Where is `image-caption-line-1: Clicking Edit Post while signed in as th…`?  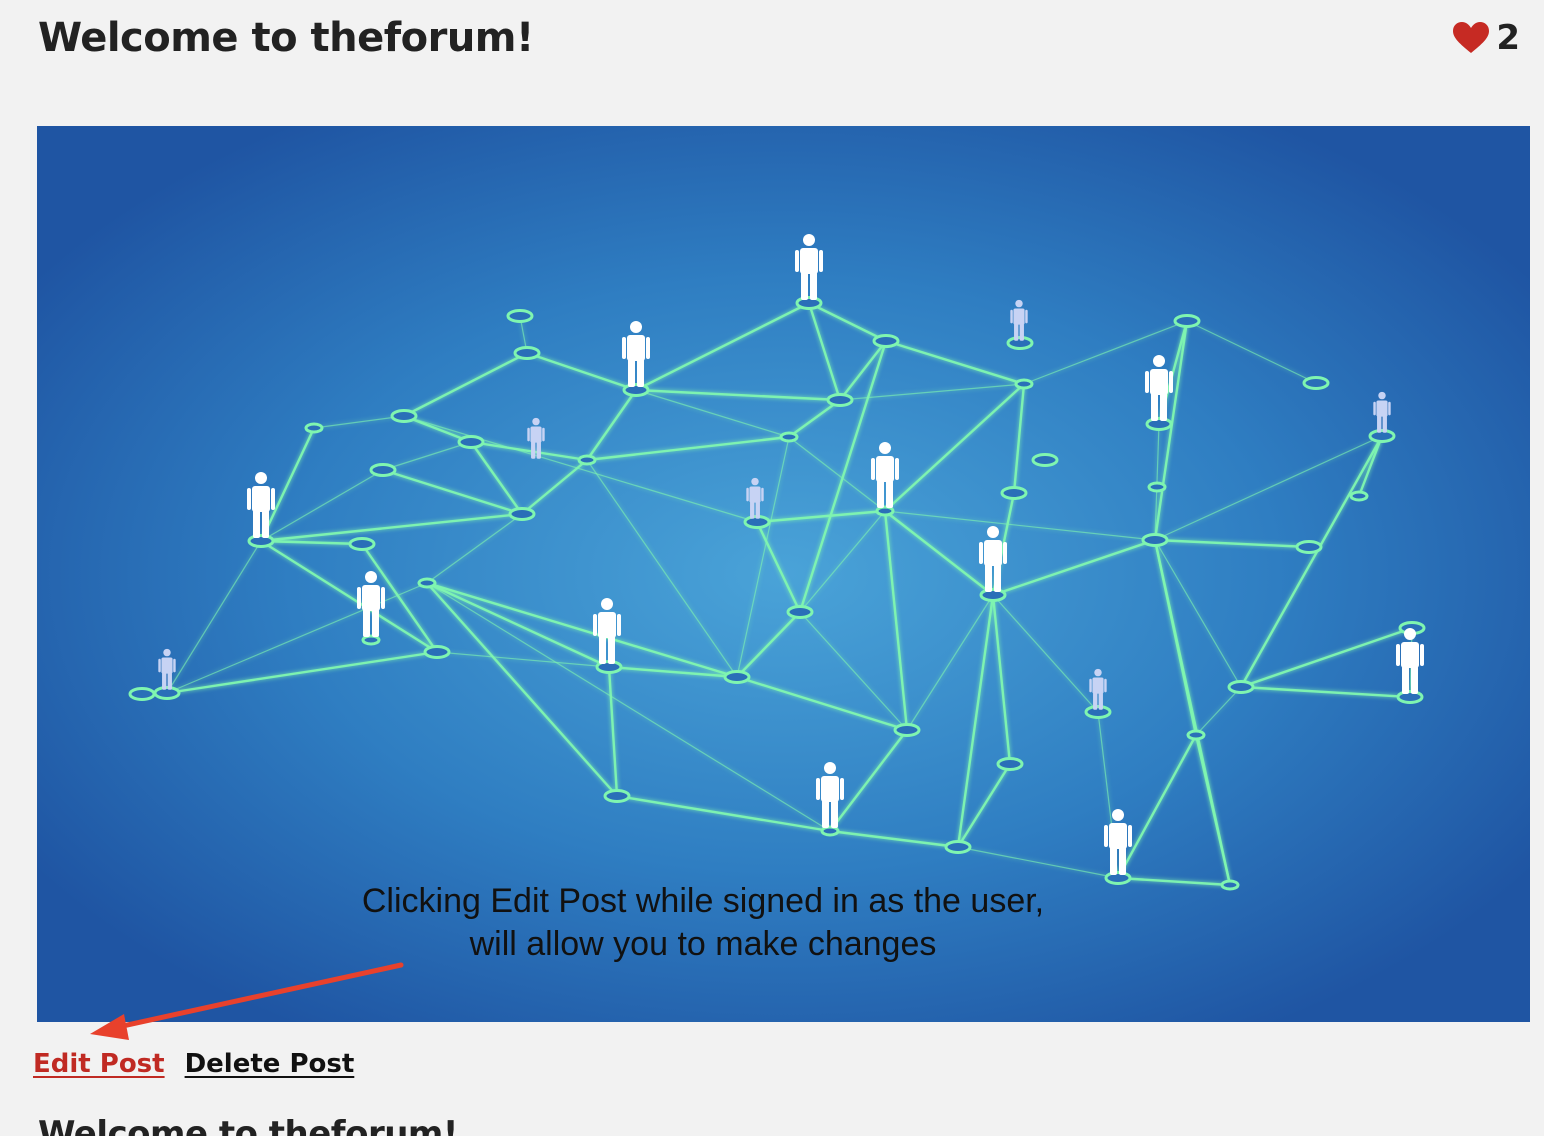 image-caption-line-1: Clicking Edit Post while signed in as th… is located at coordinates (703, 901).